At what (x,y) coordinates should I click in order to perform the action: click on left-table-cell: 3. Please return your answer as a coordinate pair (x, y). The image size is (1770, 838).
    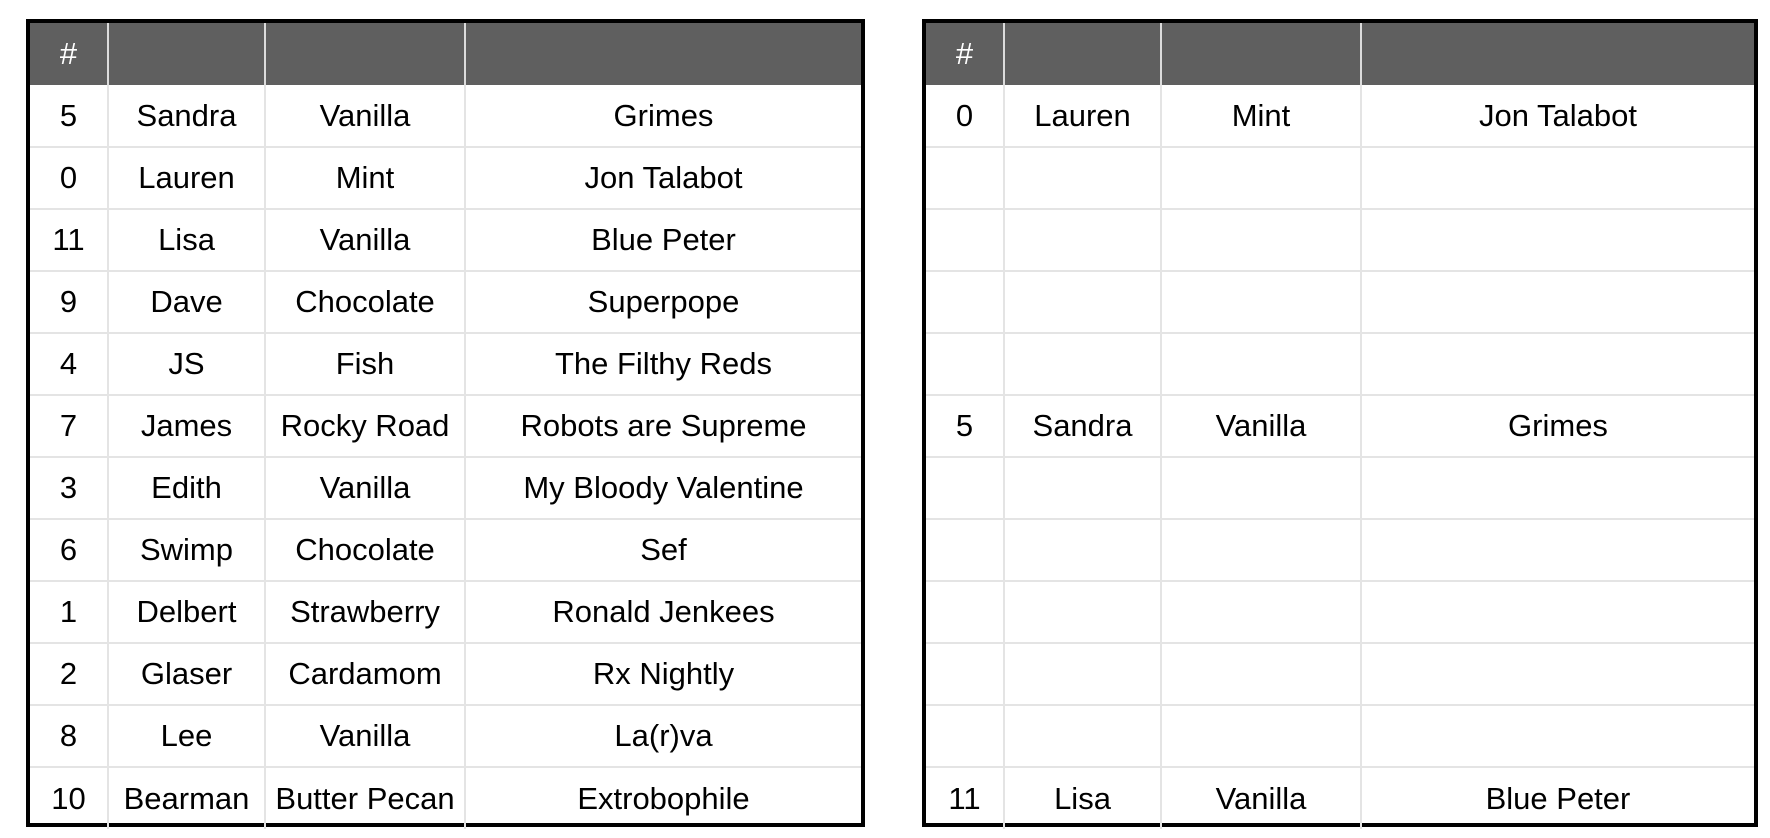
    Looking at the image, I should click on (69, 487).